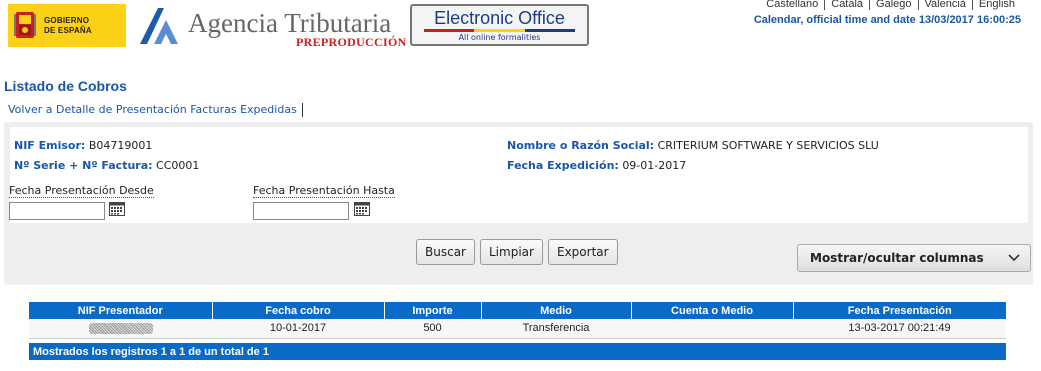 The height and width of the screenshot is (371, 1041). I want to click on cell-nif-presentador, so click(120, 329).